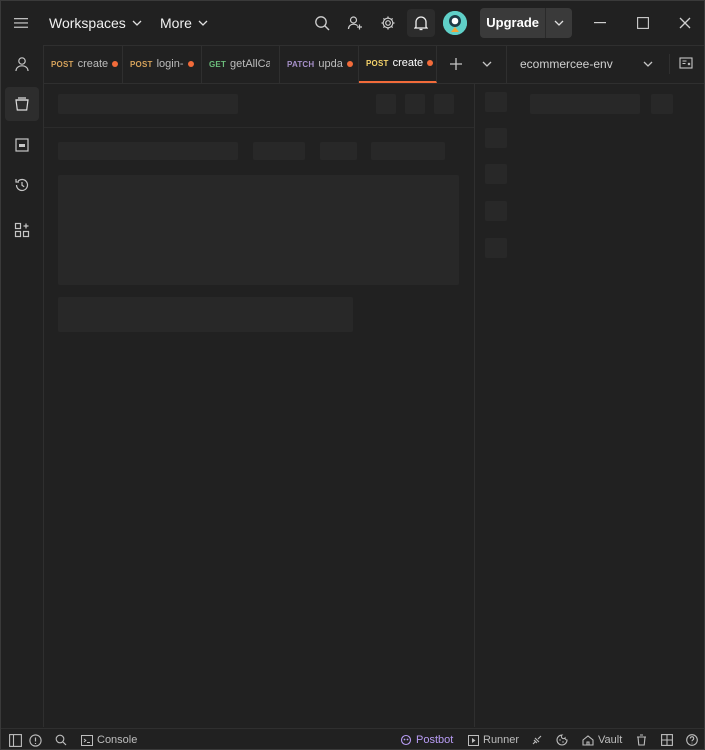  I want to click on more-menu: More, so click(184, 23).